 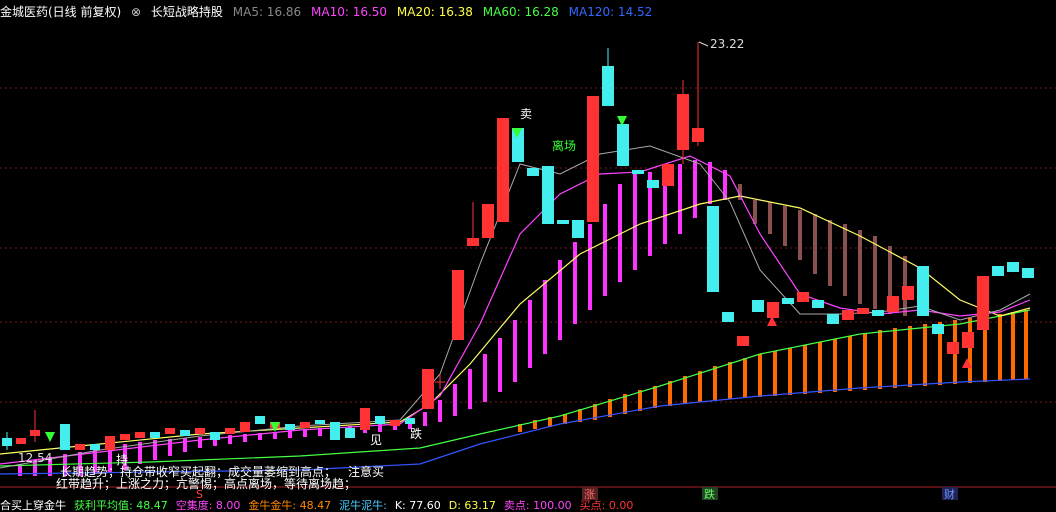 I want to click on footer-item: 获利平均值: 48.47, so click(x=121, y=506).